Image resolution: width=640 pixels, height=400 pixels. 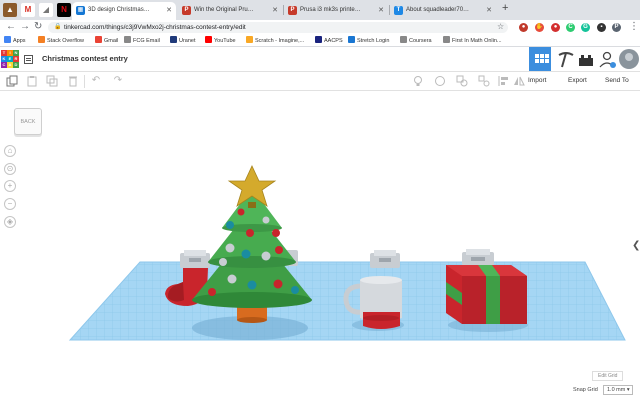 What do you see at coordinates (28, 59) in the screenshot?
I see `design-list-icon` at bounding box center [28, 59].